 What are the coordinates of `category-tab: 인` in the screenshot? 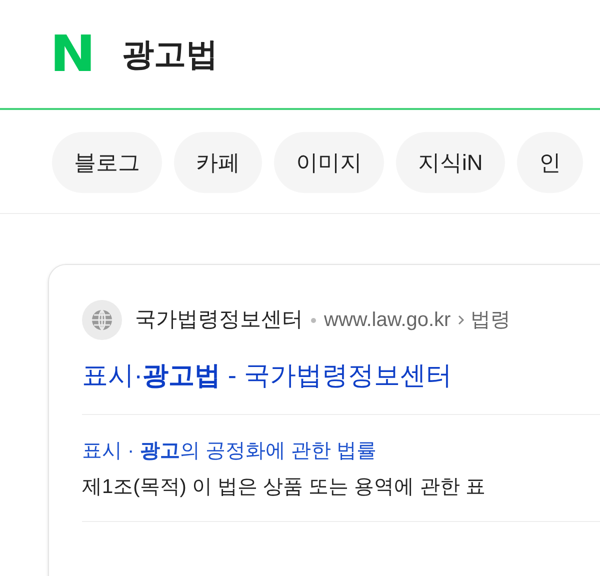 It's located at (549, 162).